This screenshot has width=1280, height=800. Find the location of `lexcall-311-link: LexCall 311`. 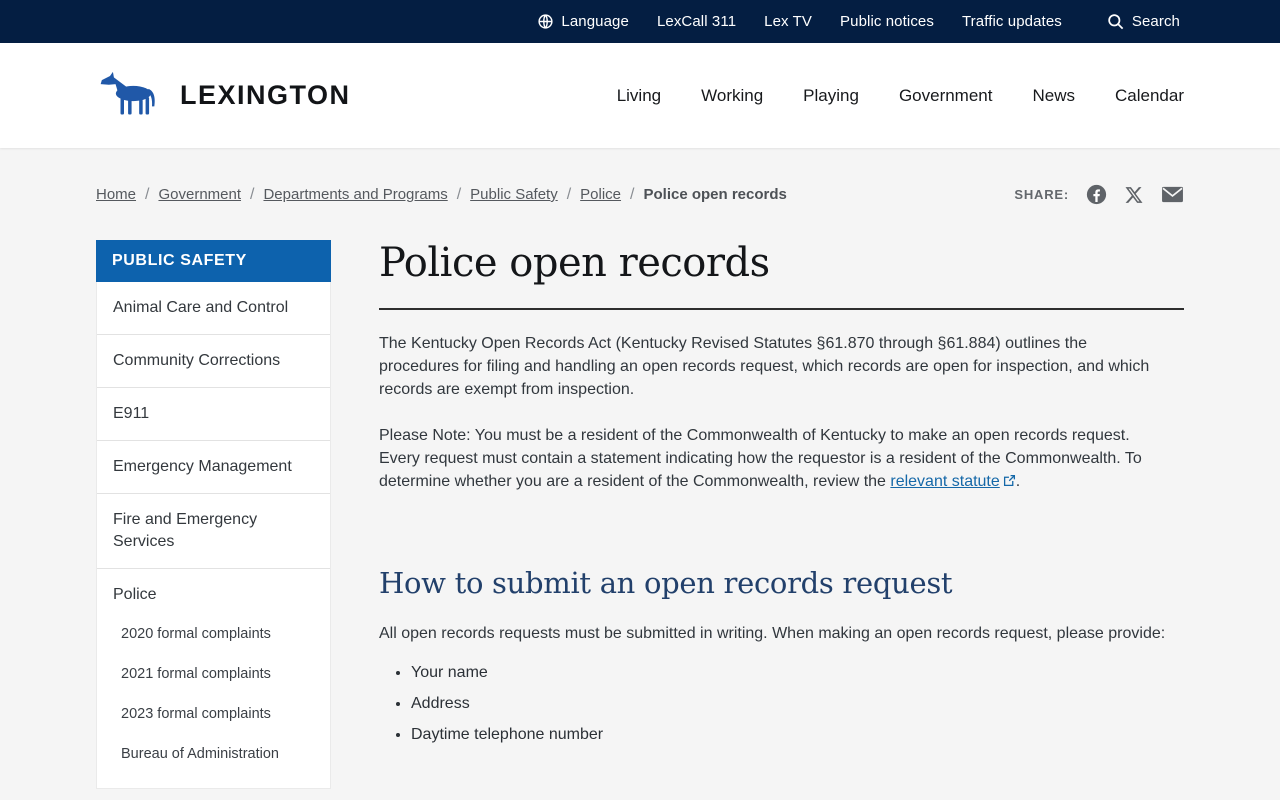

lexcall-311-link: LexCall 311 is located at coordinates (696, 21).